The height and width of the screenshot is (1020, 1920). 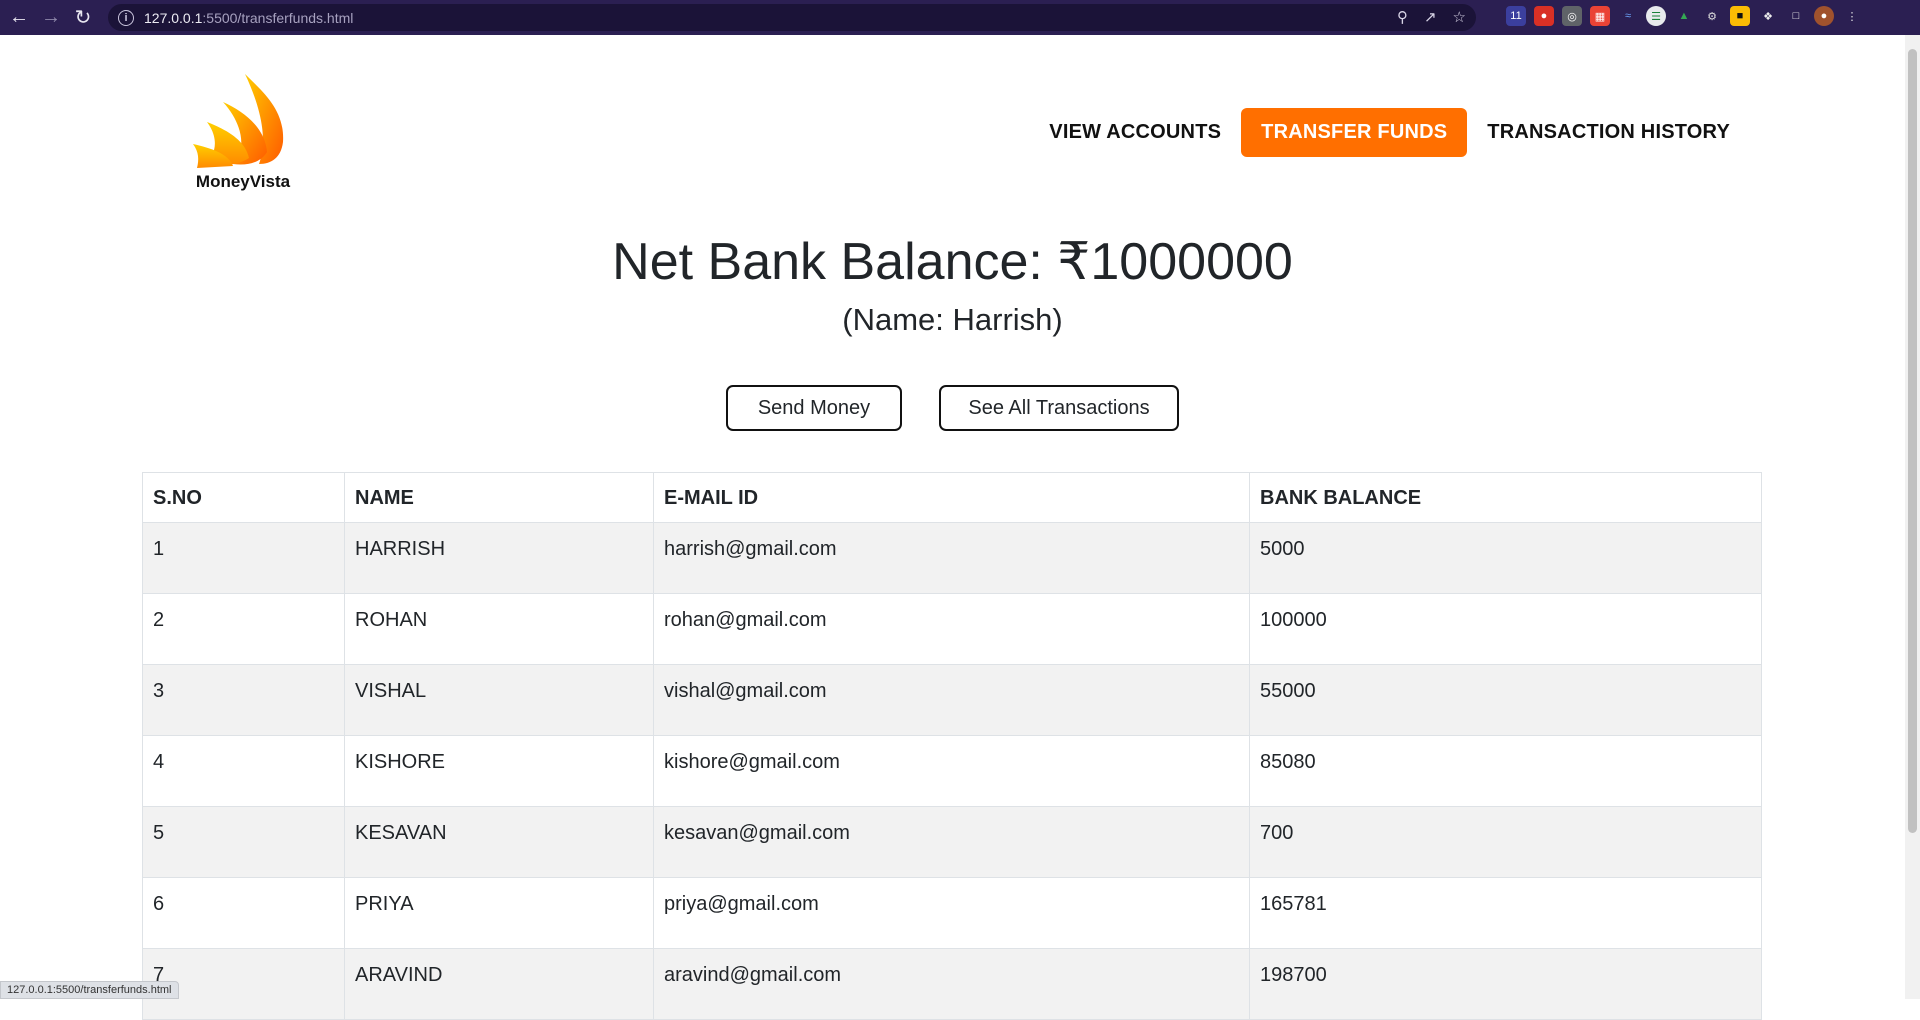 I want to click on cell-email: kesavan@gmail.com, so click(x=951, y=842).